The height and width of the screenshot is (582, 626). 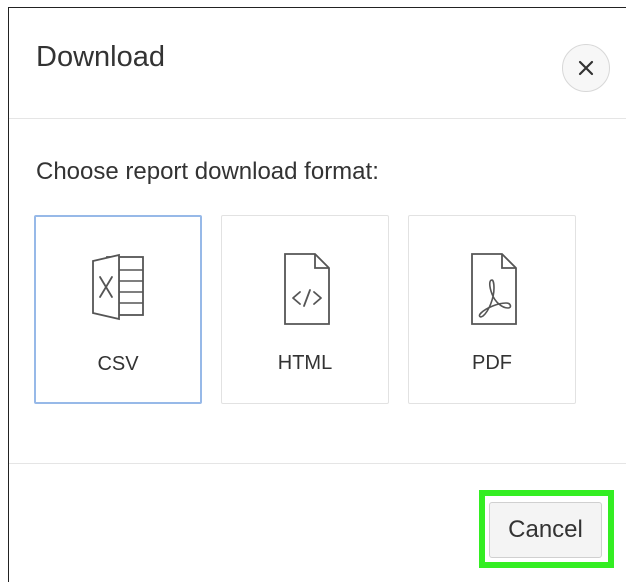 I want to click on close-button, so click(x=586, y=68).